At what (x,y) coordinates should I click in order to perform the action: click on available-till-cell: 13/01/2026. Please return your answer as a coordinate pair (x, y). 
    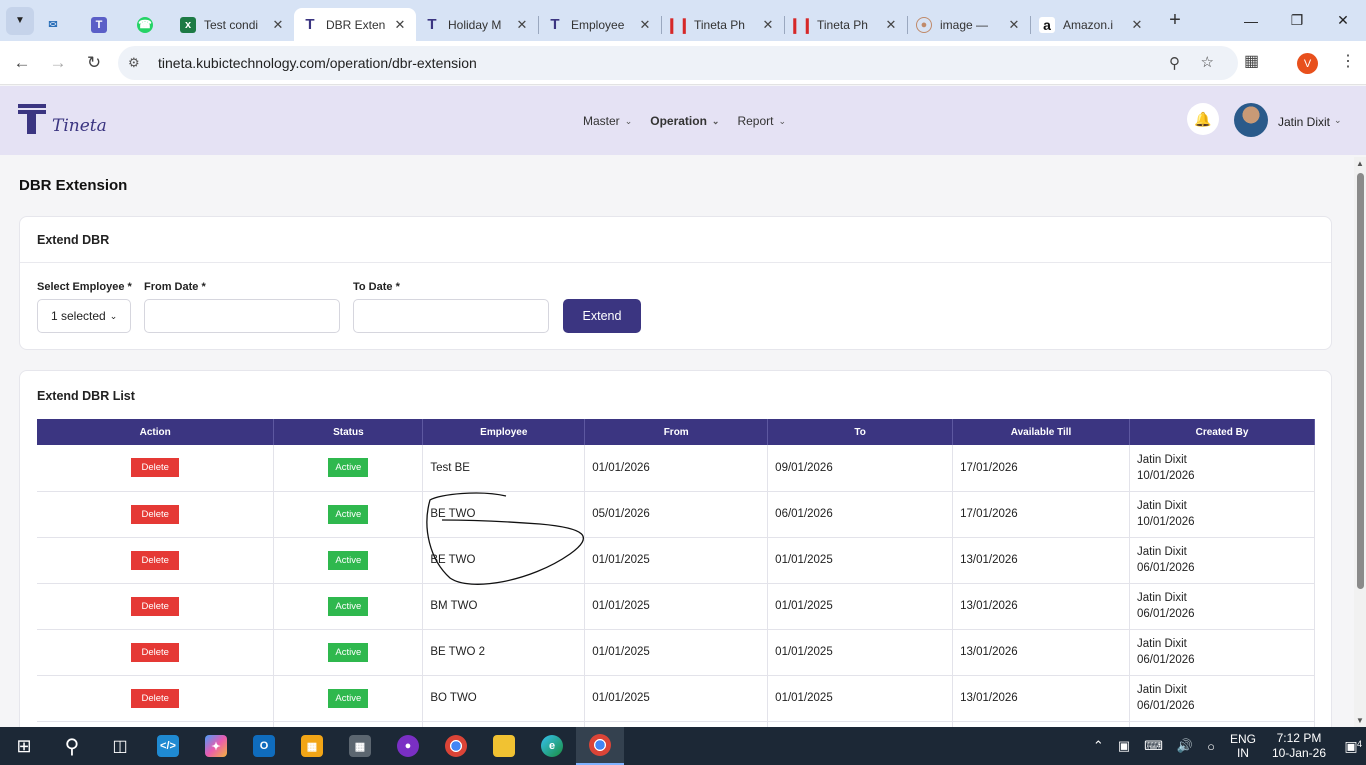
    Looking at the image, I should click on (1041, 652).